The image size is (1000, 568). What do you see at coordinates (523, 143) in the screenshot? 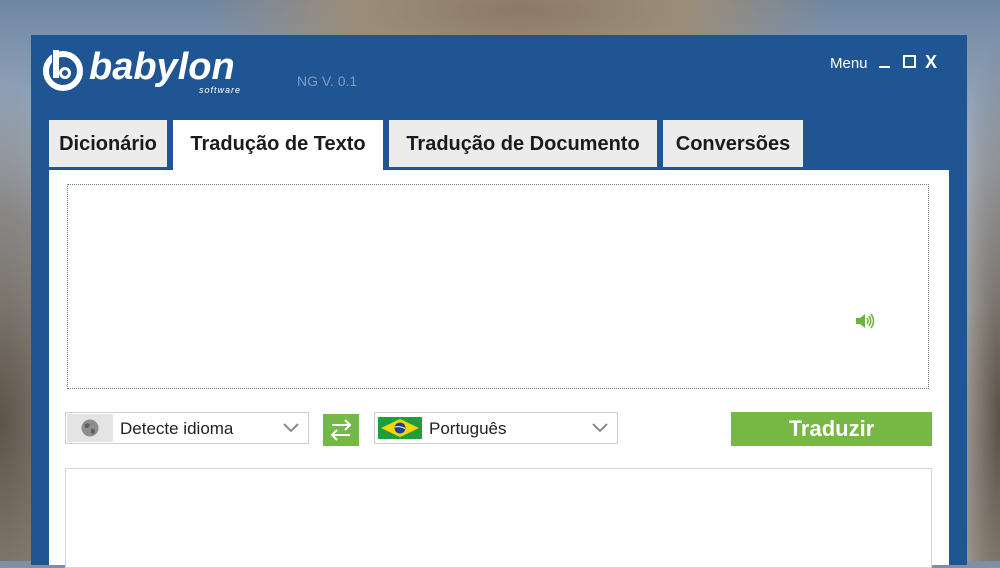
I see `tab-traducao-de-documento: Tradução de Documento` at bounding box center [523, 143].